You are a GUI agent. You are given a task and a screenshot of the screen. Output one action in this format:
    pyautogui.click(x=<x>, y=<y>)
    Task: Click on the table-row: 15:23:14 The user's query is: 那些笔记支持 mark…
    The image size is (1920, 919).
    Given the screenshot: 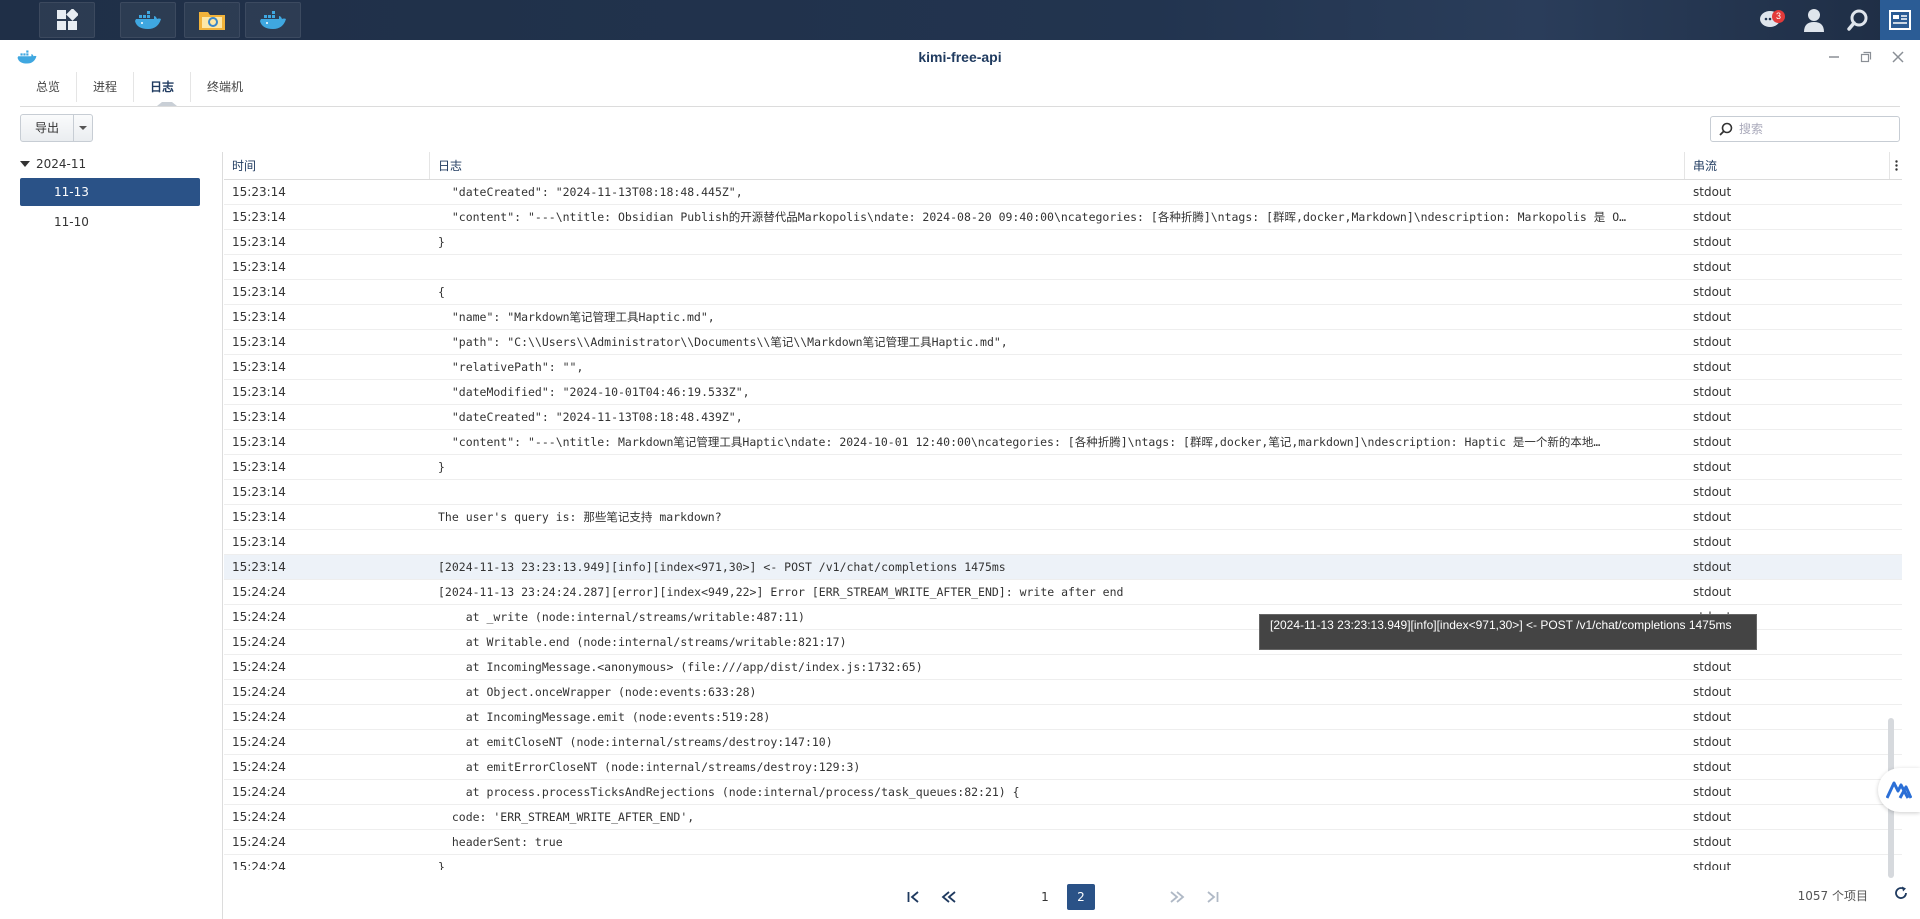 What is the action you would take?
    pyautogui.click(x=1063, y=517)
    